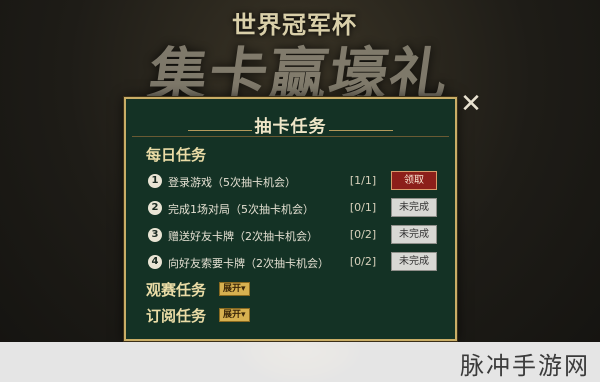 This screenshot has width=600, height=382. What do you see at coordinates (234, 289) in the screenshot?
I see `expand-watch-toggle: 展开▾` at bounding box center [234, 289].